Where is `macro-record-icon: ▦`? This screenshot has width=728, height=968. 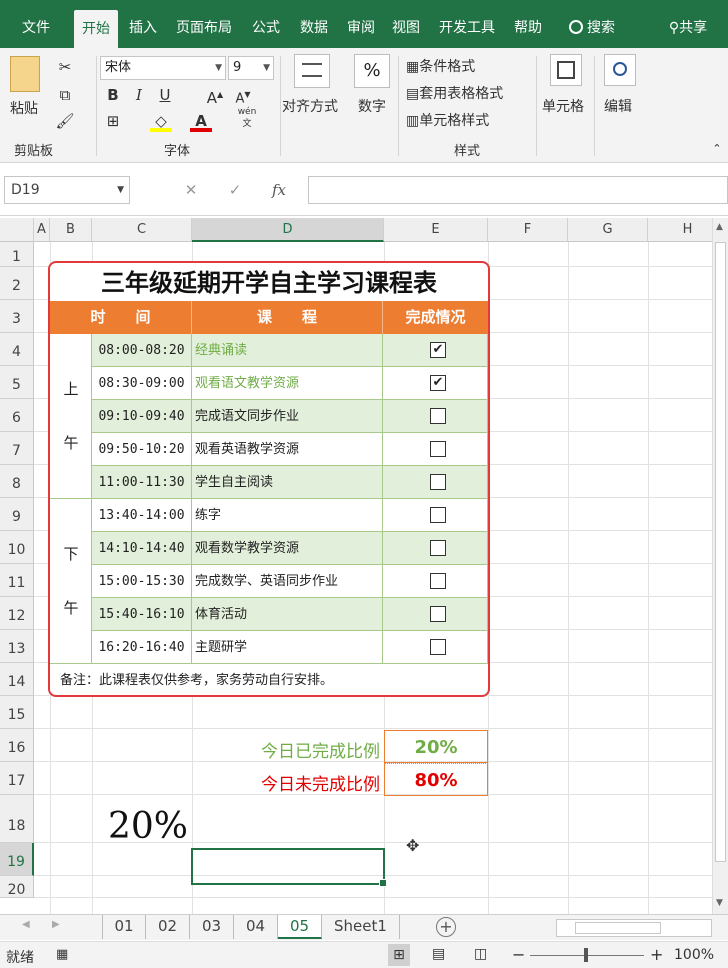 macro-record-icon: ▦ is located at coordinates (62, 954).